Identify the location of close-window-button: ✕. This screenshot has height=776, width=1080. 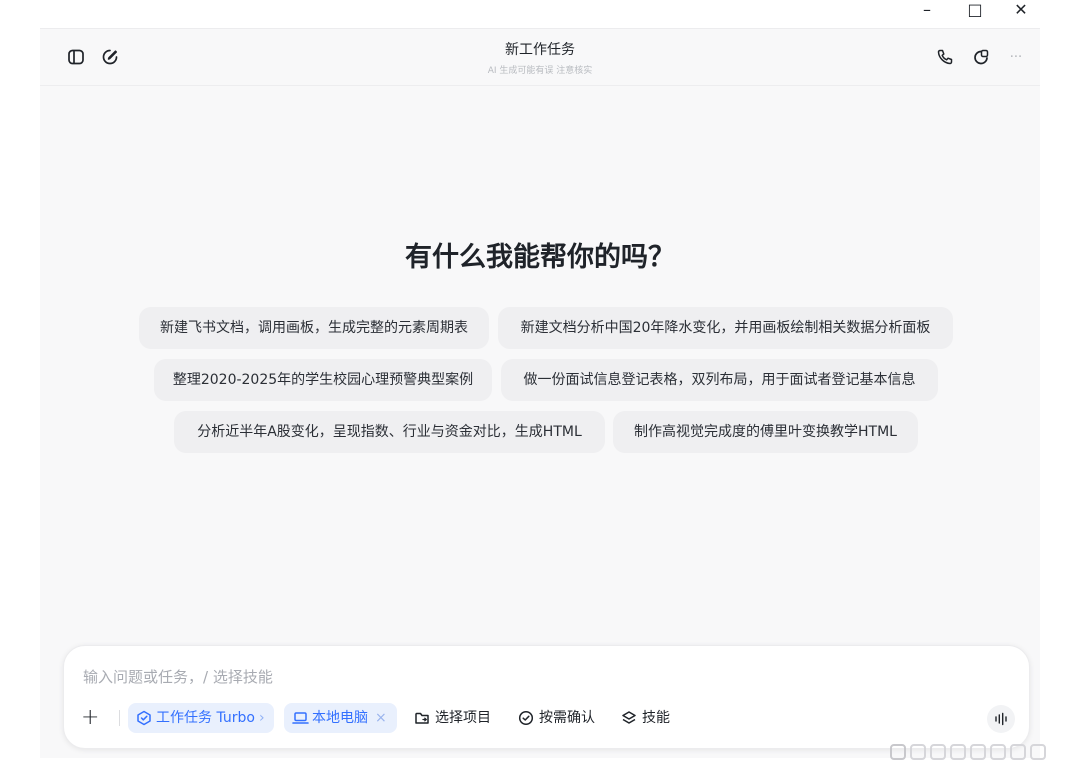
(1019, 10).